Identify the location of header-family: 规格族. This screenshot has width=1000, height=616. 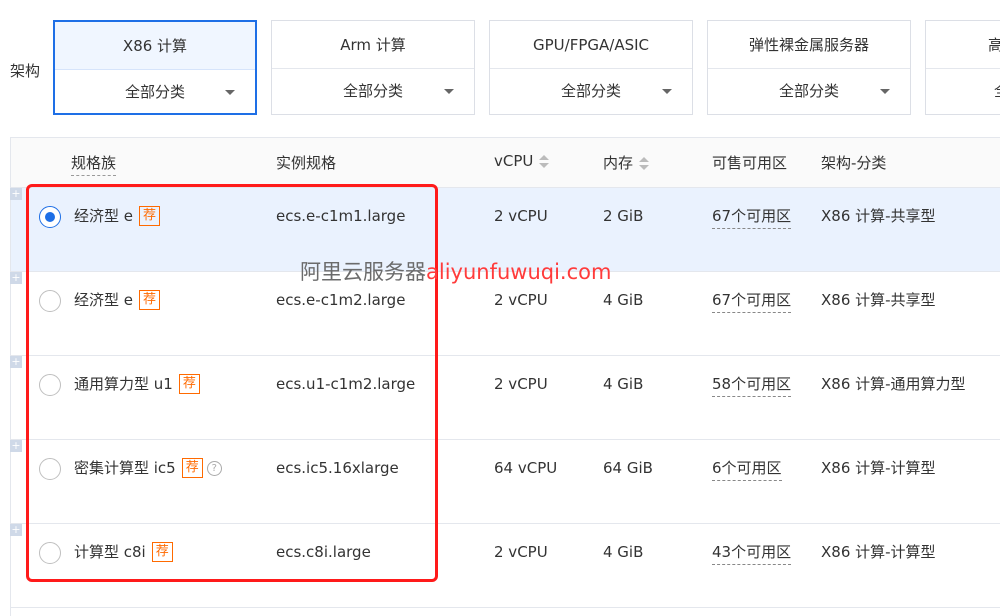
(94, 164).